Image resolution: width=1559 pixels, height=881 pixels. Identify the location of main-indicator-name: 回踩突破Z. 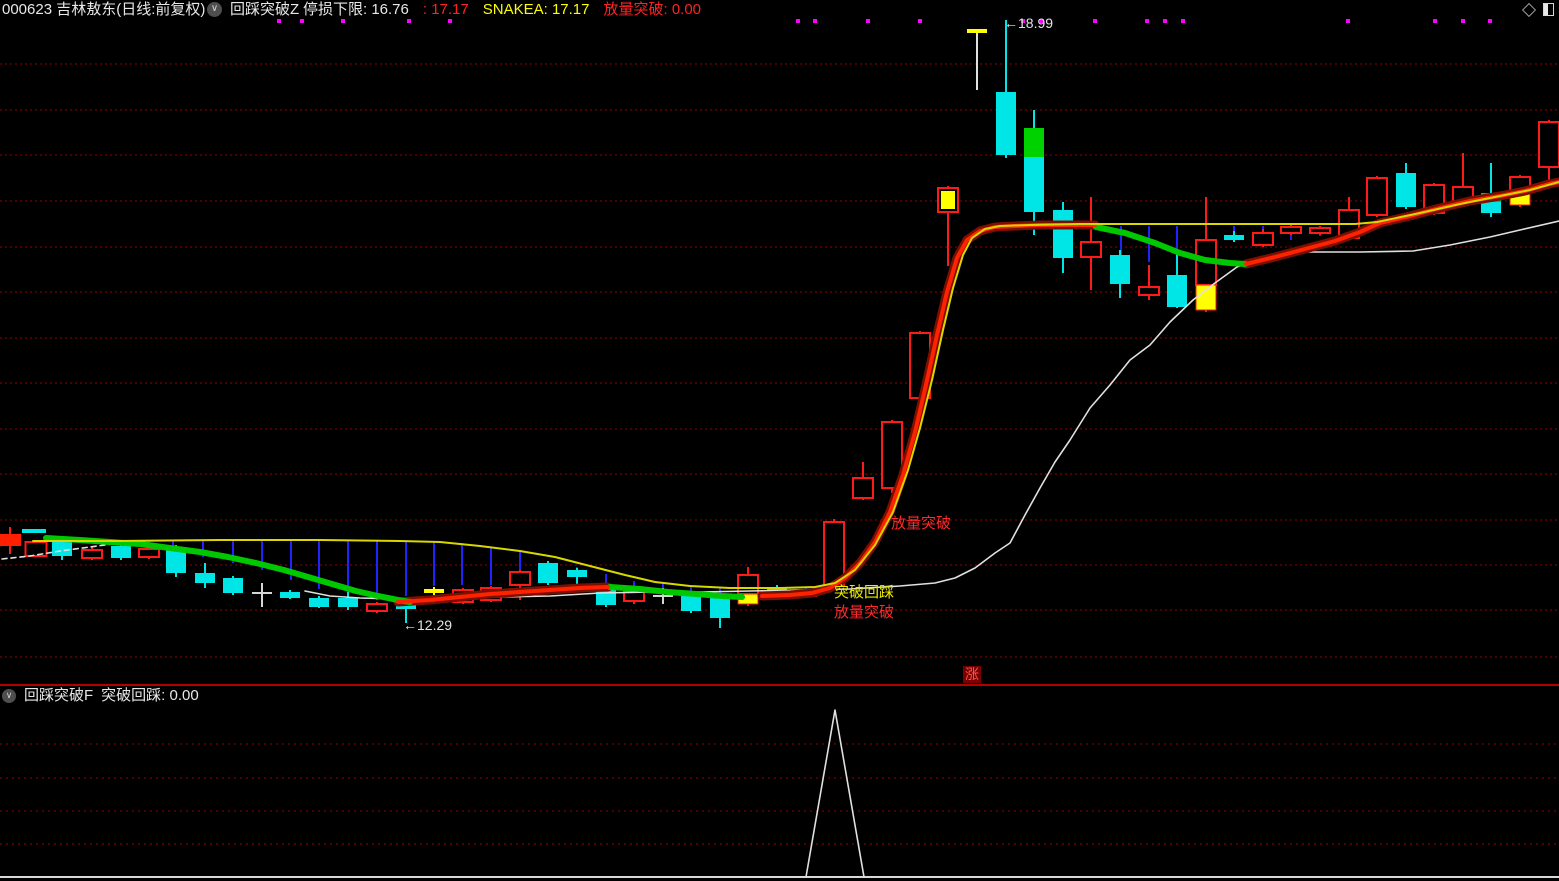
(264, 9).